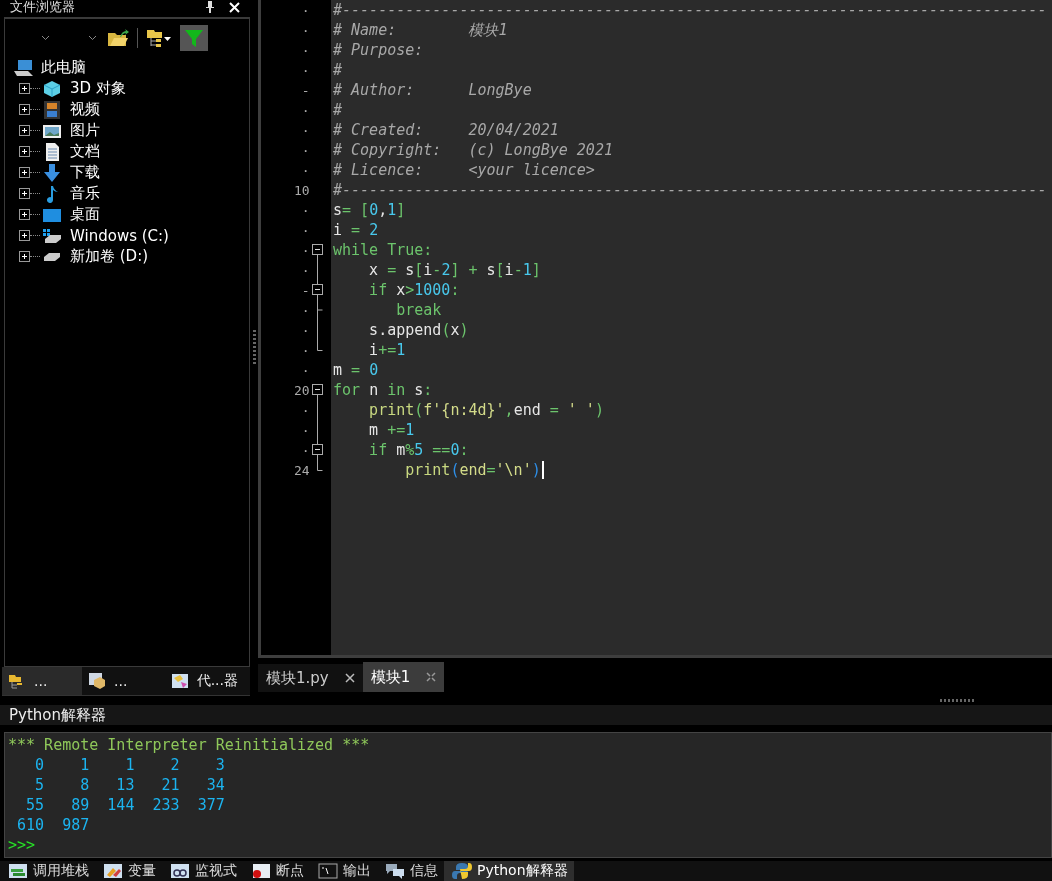  What do you see at coordinates (472, 470) in the screenshot?
I see `code-line: print(end='\n')` at bounding box center [472, 470].